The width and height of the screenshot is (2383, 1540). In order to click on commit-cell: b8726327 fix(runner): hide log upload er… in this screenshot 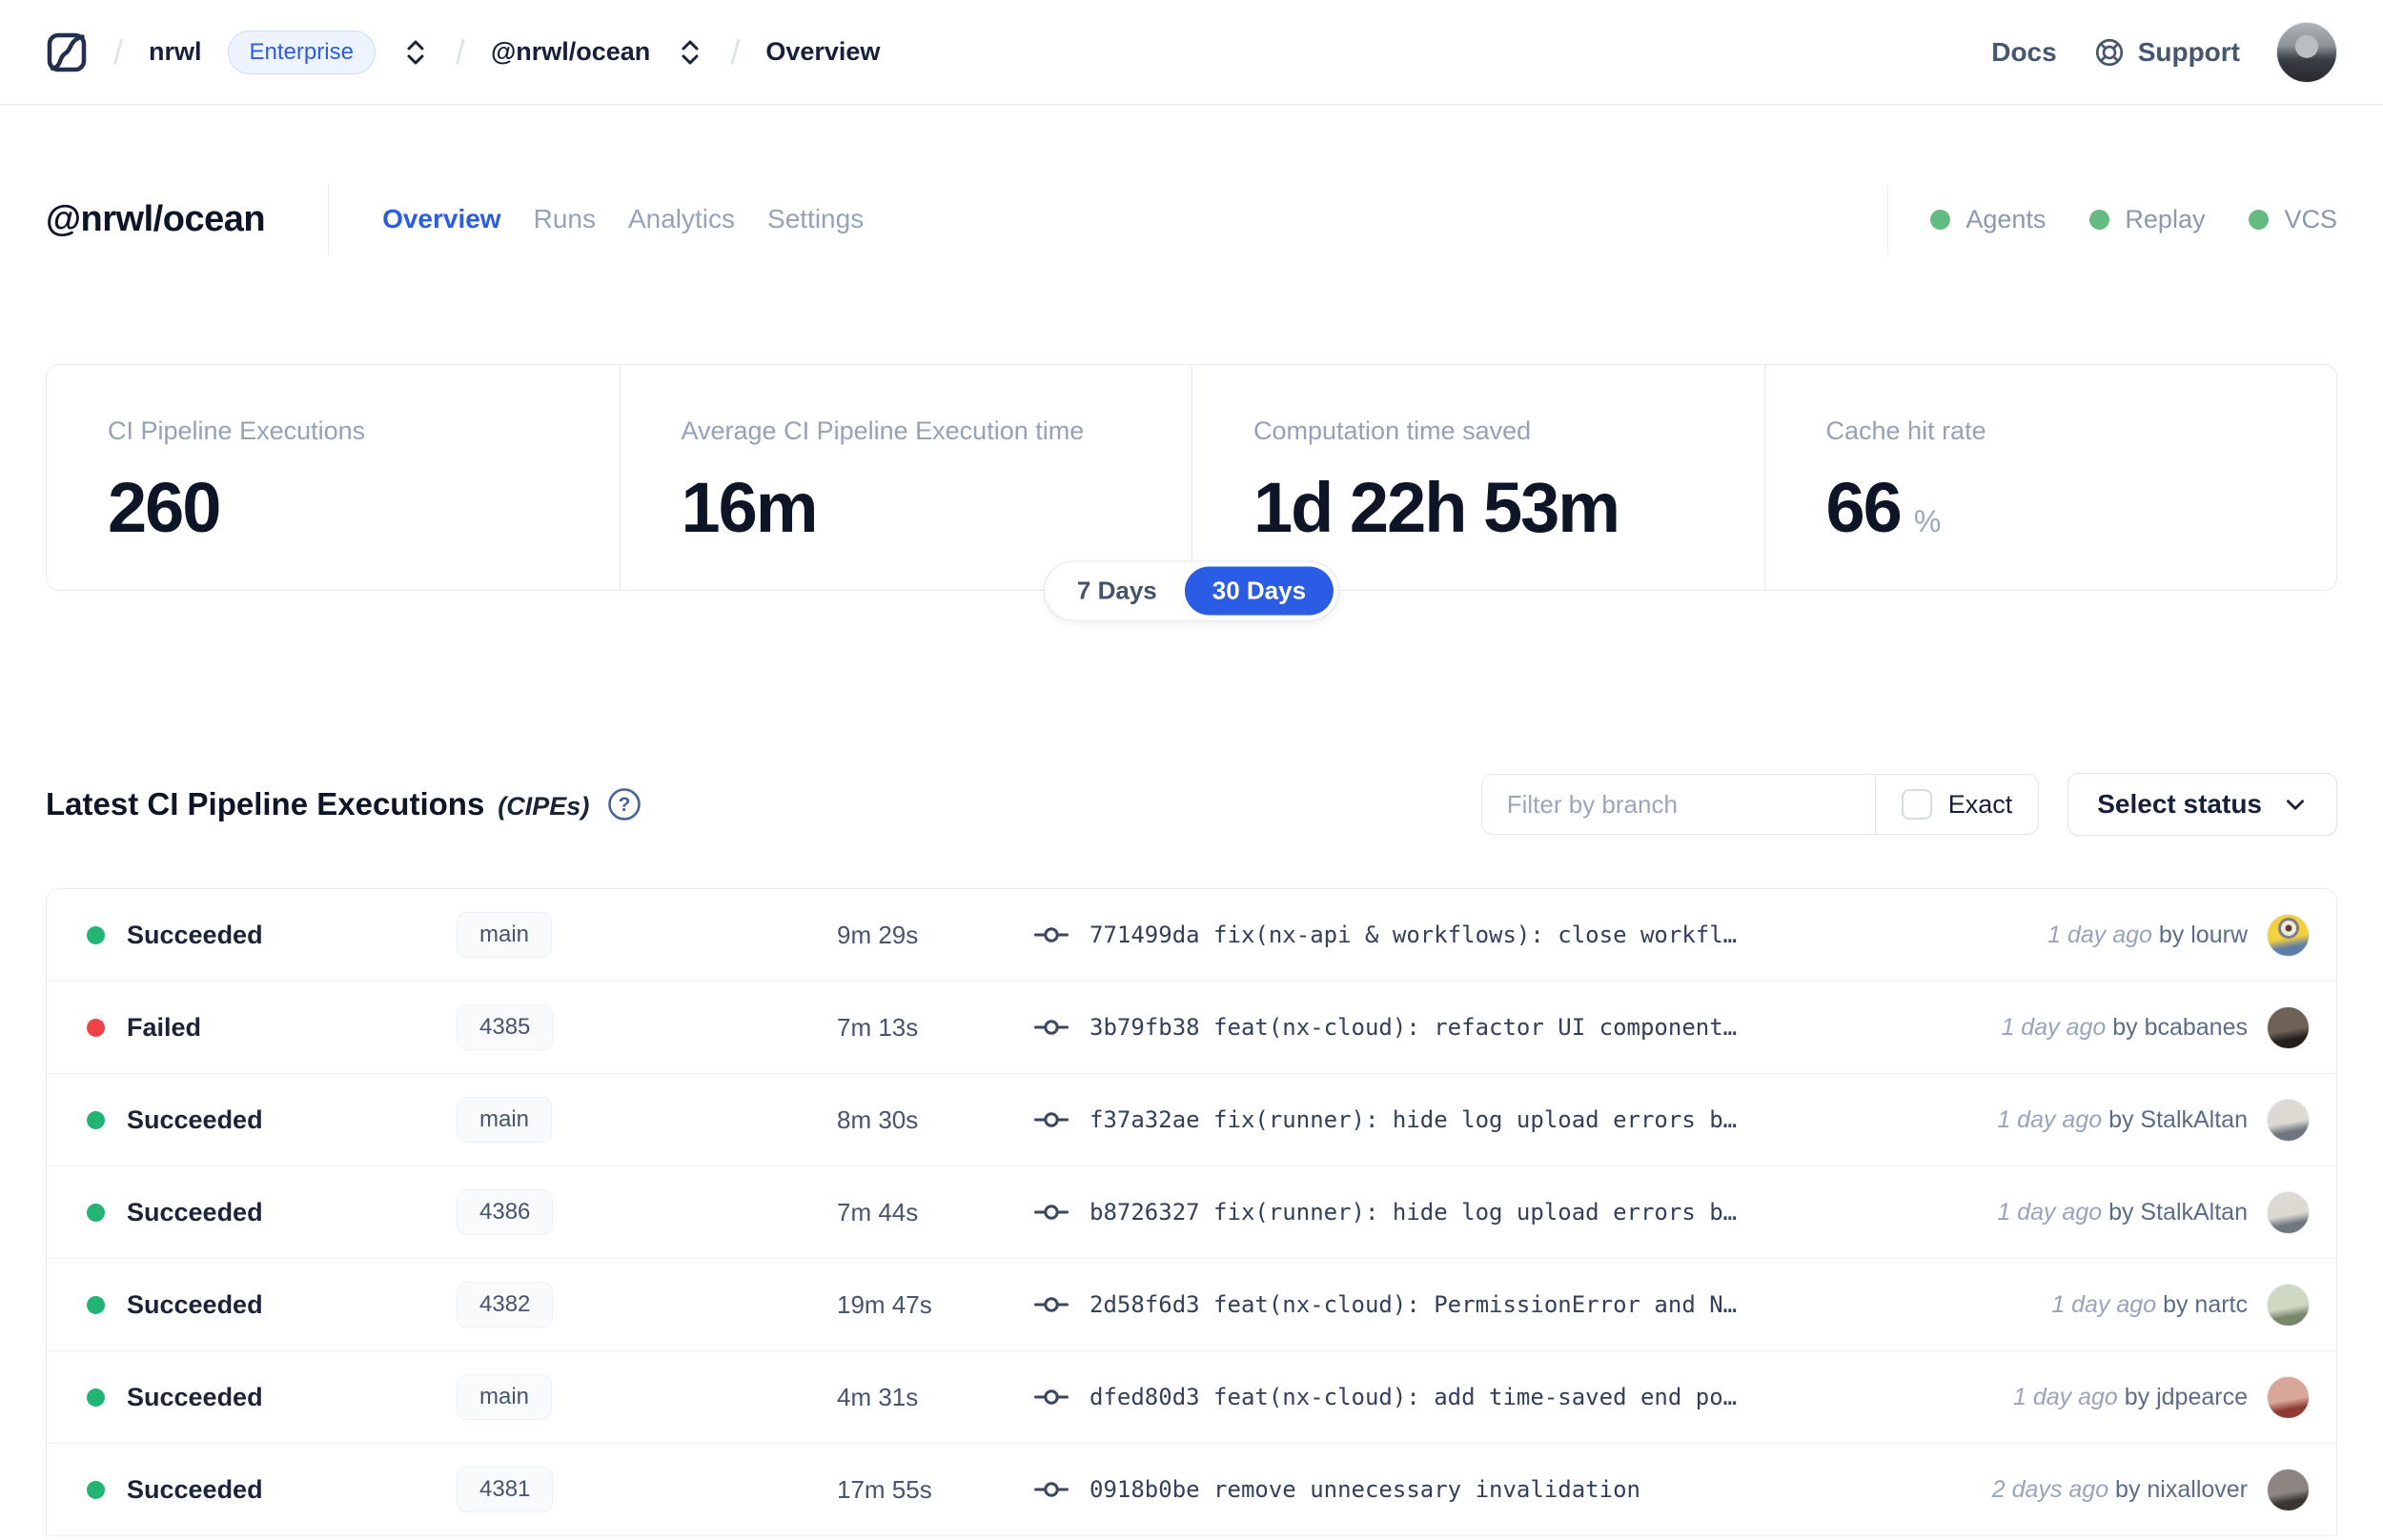, I will do `click(1501, 1212)`.